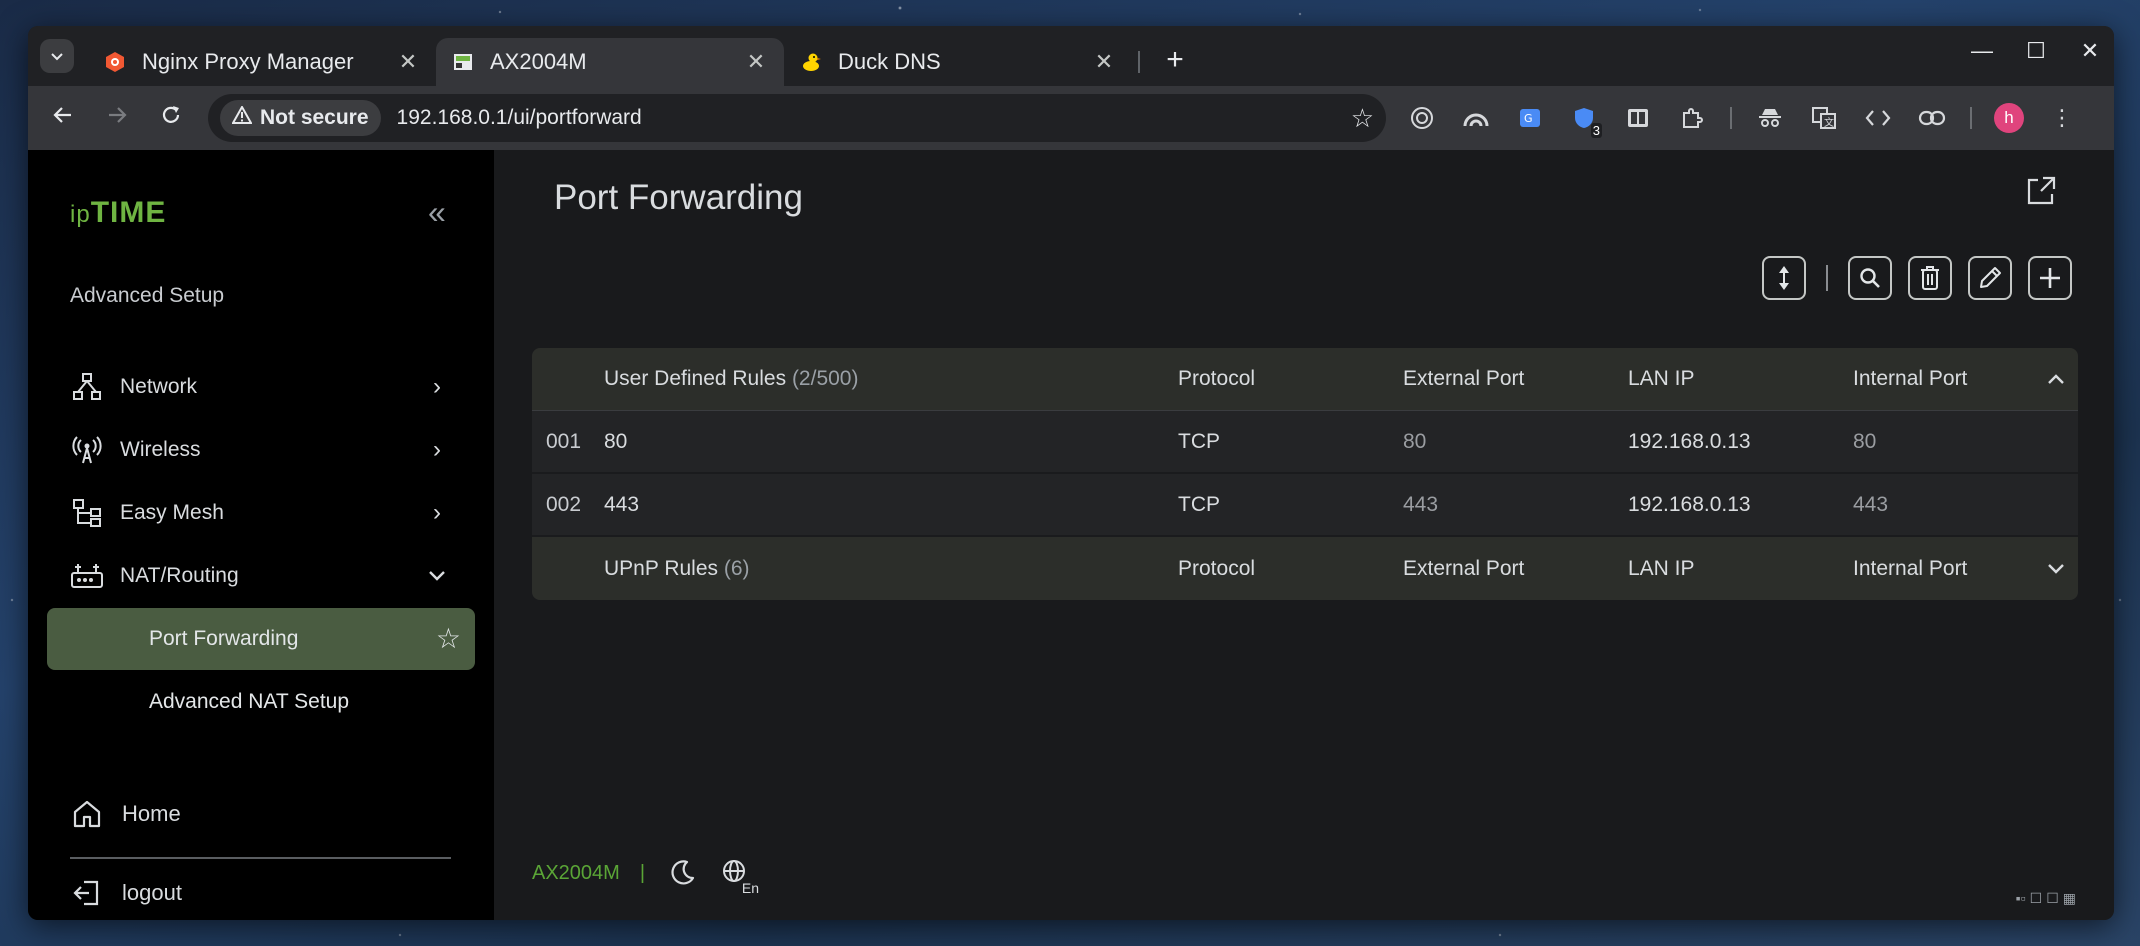  What do you see at coordinates (1870, 278) in the screenshot?
I see `search-button` at bounding box center [1870, 278].